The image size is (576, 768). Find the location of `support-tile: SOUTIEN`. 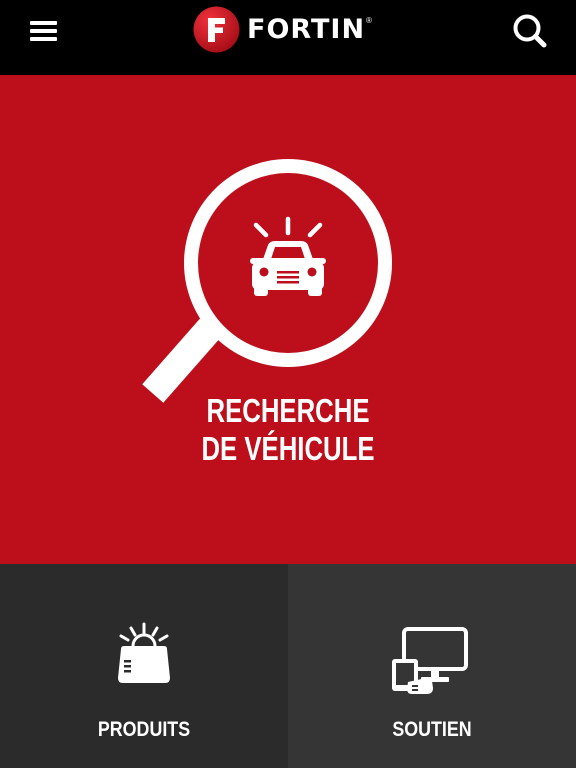

support-tile: SOUTIEN is located at coordinates (432, 666).